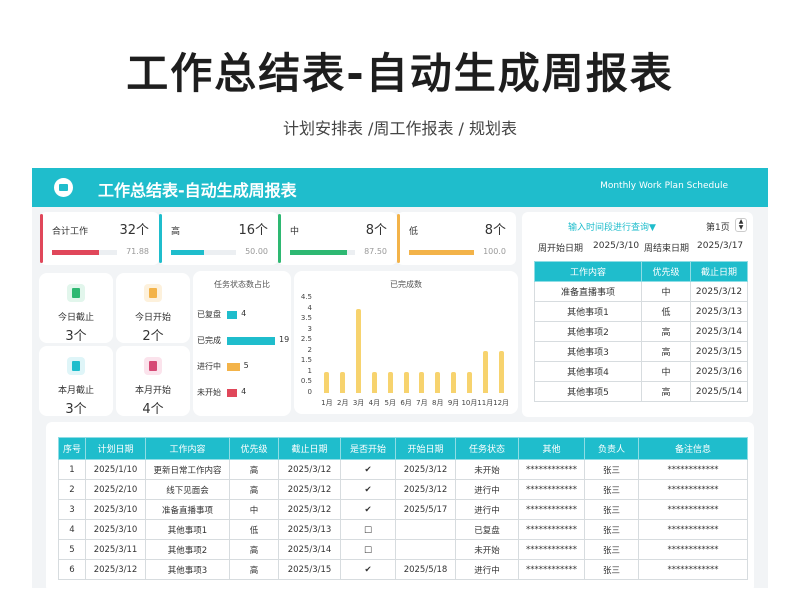 The width and height of the screenshot is (800, 613). What do you see at coordinates (425, 509) in the screenshot?
I see `table-cell: 2025/5/17` at bounding box center [425, 509].